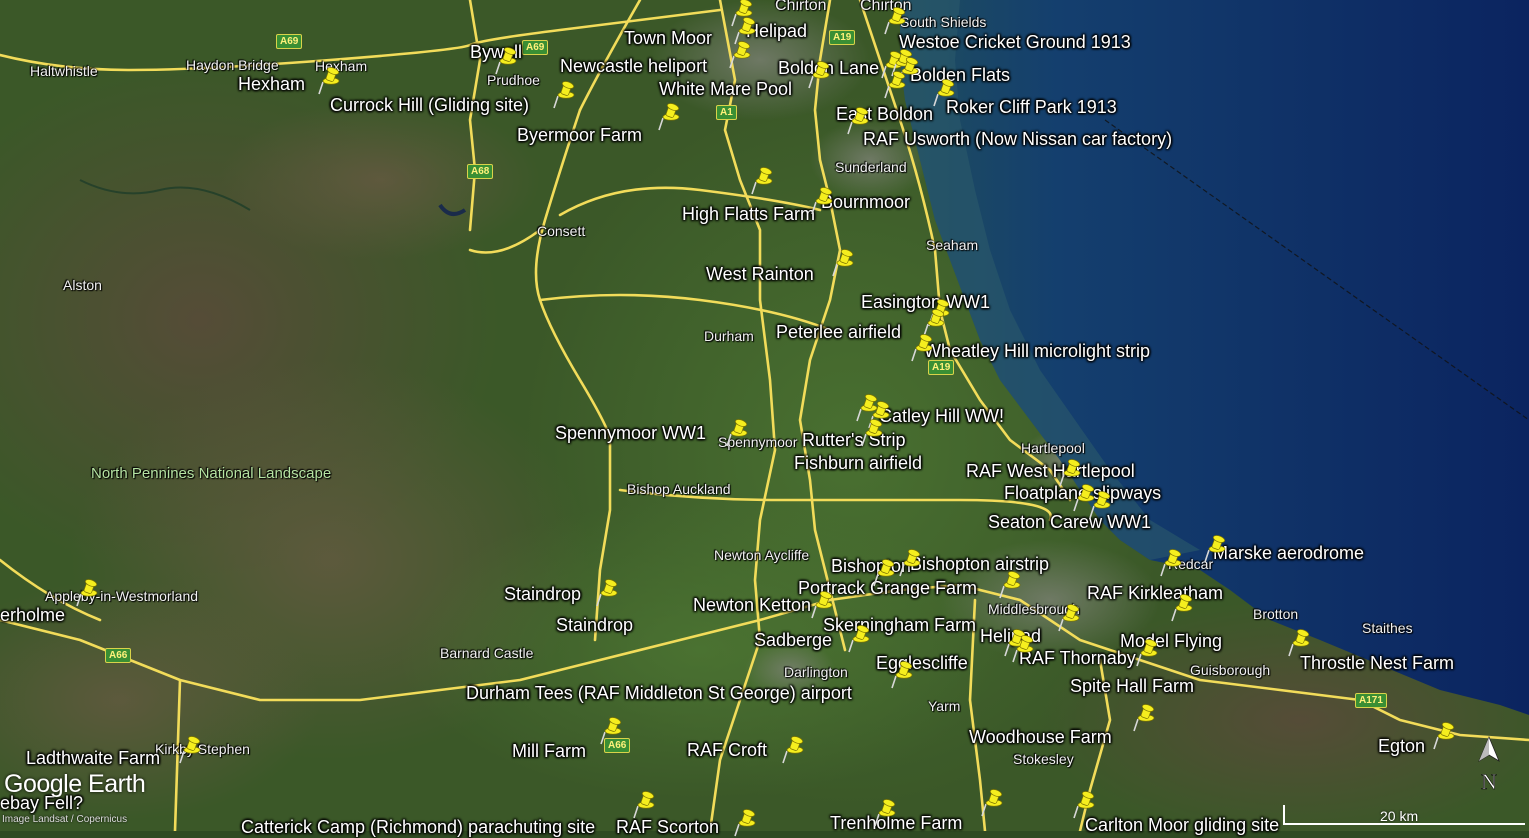  What do you see at coordinates (429, 105) in the screenshot?
I see `pin-label-currock-hill: Currock Hill (Gliding site)` at bounding box center [429, 105].